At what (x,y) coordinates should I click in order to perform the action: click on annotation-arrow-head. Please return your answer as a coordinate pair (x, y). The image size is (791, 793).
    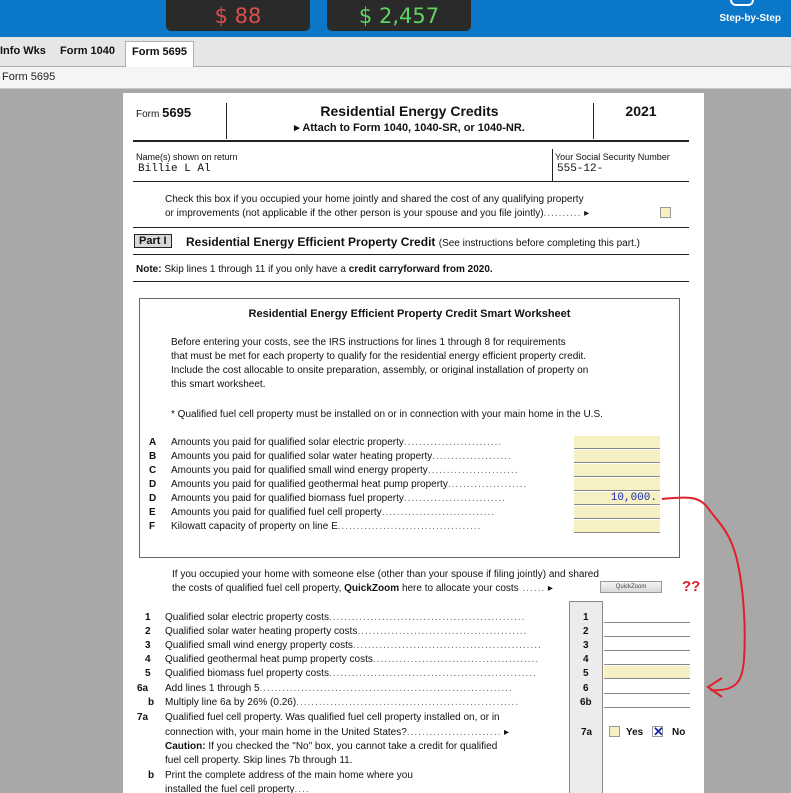
    Looking at the image, I should click on (714, 687).